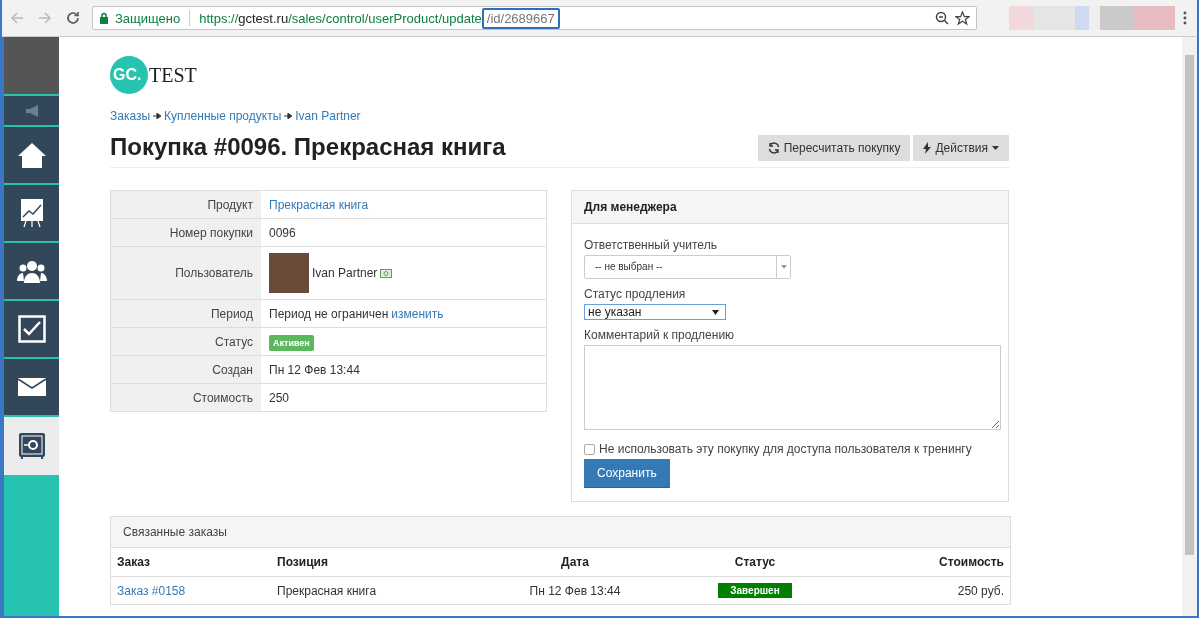  What do you see at coordinates (755, 590) in the screenshot?
I see `status-badge: Завершен` at bounding box center [755, 590].